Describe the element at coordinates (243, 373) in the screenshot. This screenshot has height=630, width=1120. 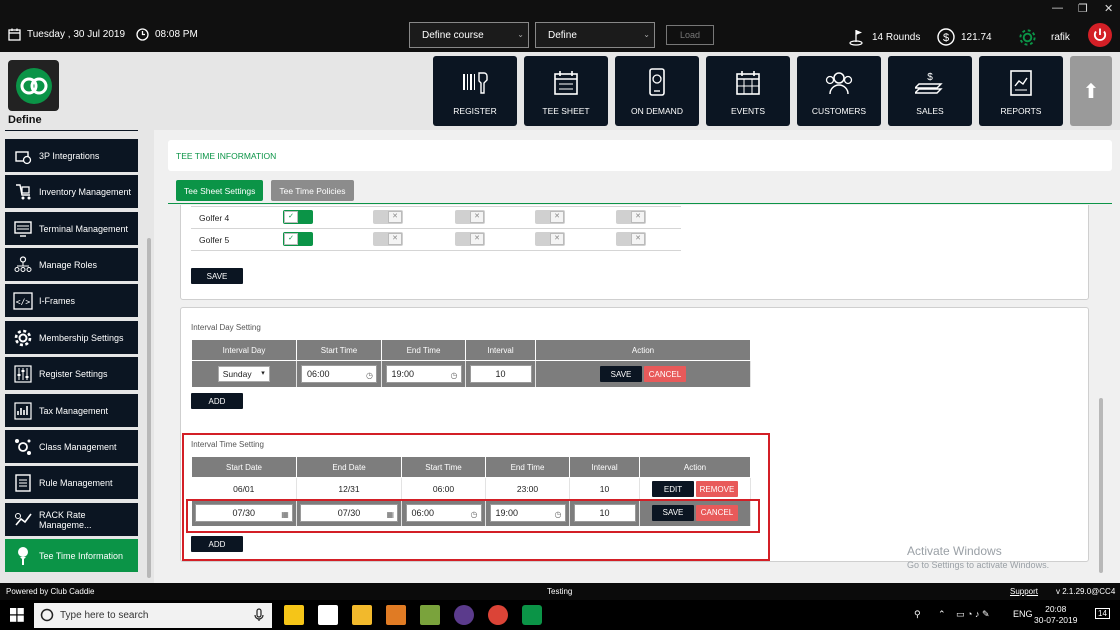
I see `interval-day-select: Sunday ▾` at that location.